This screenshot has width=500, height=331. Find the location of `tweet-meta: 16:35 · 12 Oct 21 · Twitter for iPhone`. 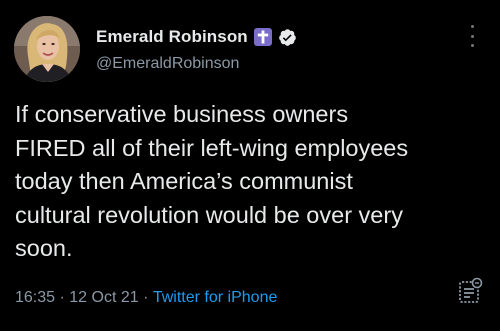

tweet-meta: 16:35 · 12 Oct 21 · Twitter for iPhone is located at coordinates (146, 298).